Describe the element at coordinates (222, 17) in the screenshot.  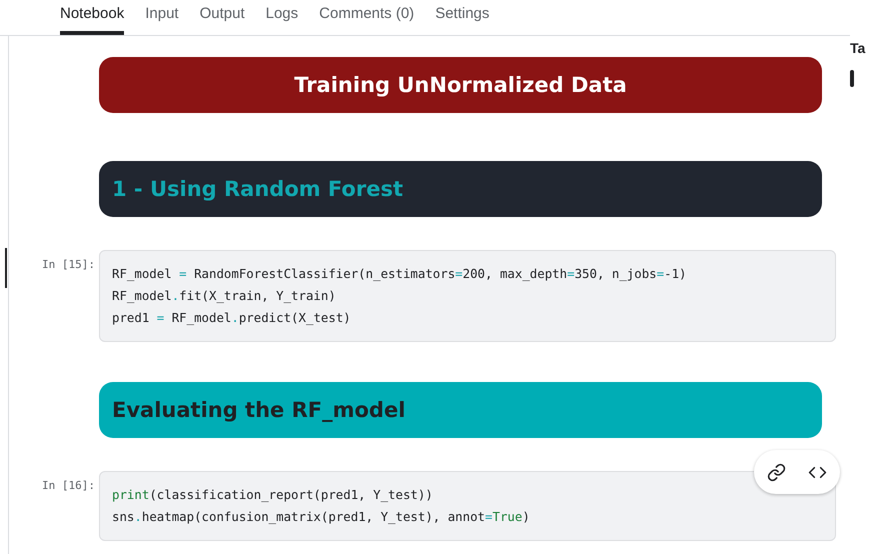
I see `tab: Output` at that location.